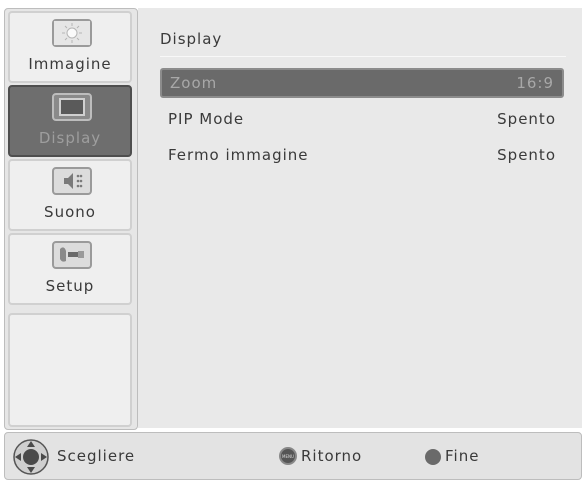 The height and width of the screenshot is (484, 586). I want to click on menu-key-label: MENU, so click(288, 456).